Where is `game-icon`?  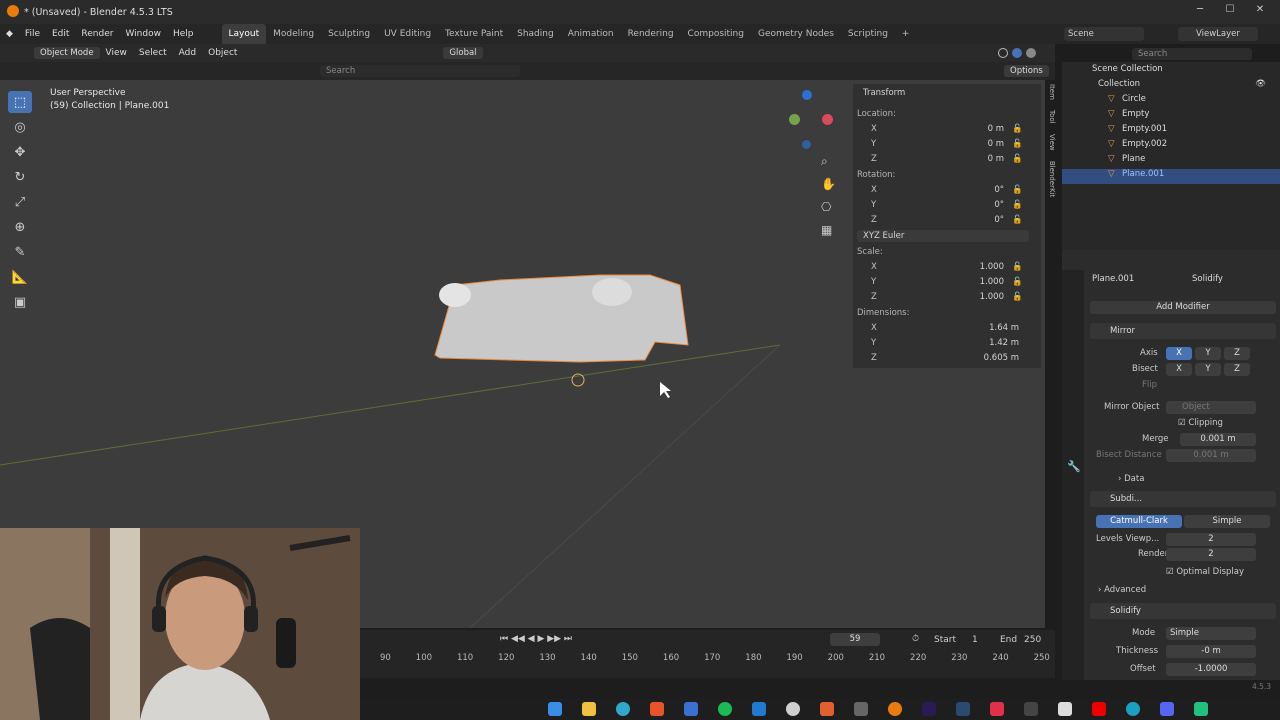 game-icon is located at coordinates (861, 709).